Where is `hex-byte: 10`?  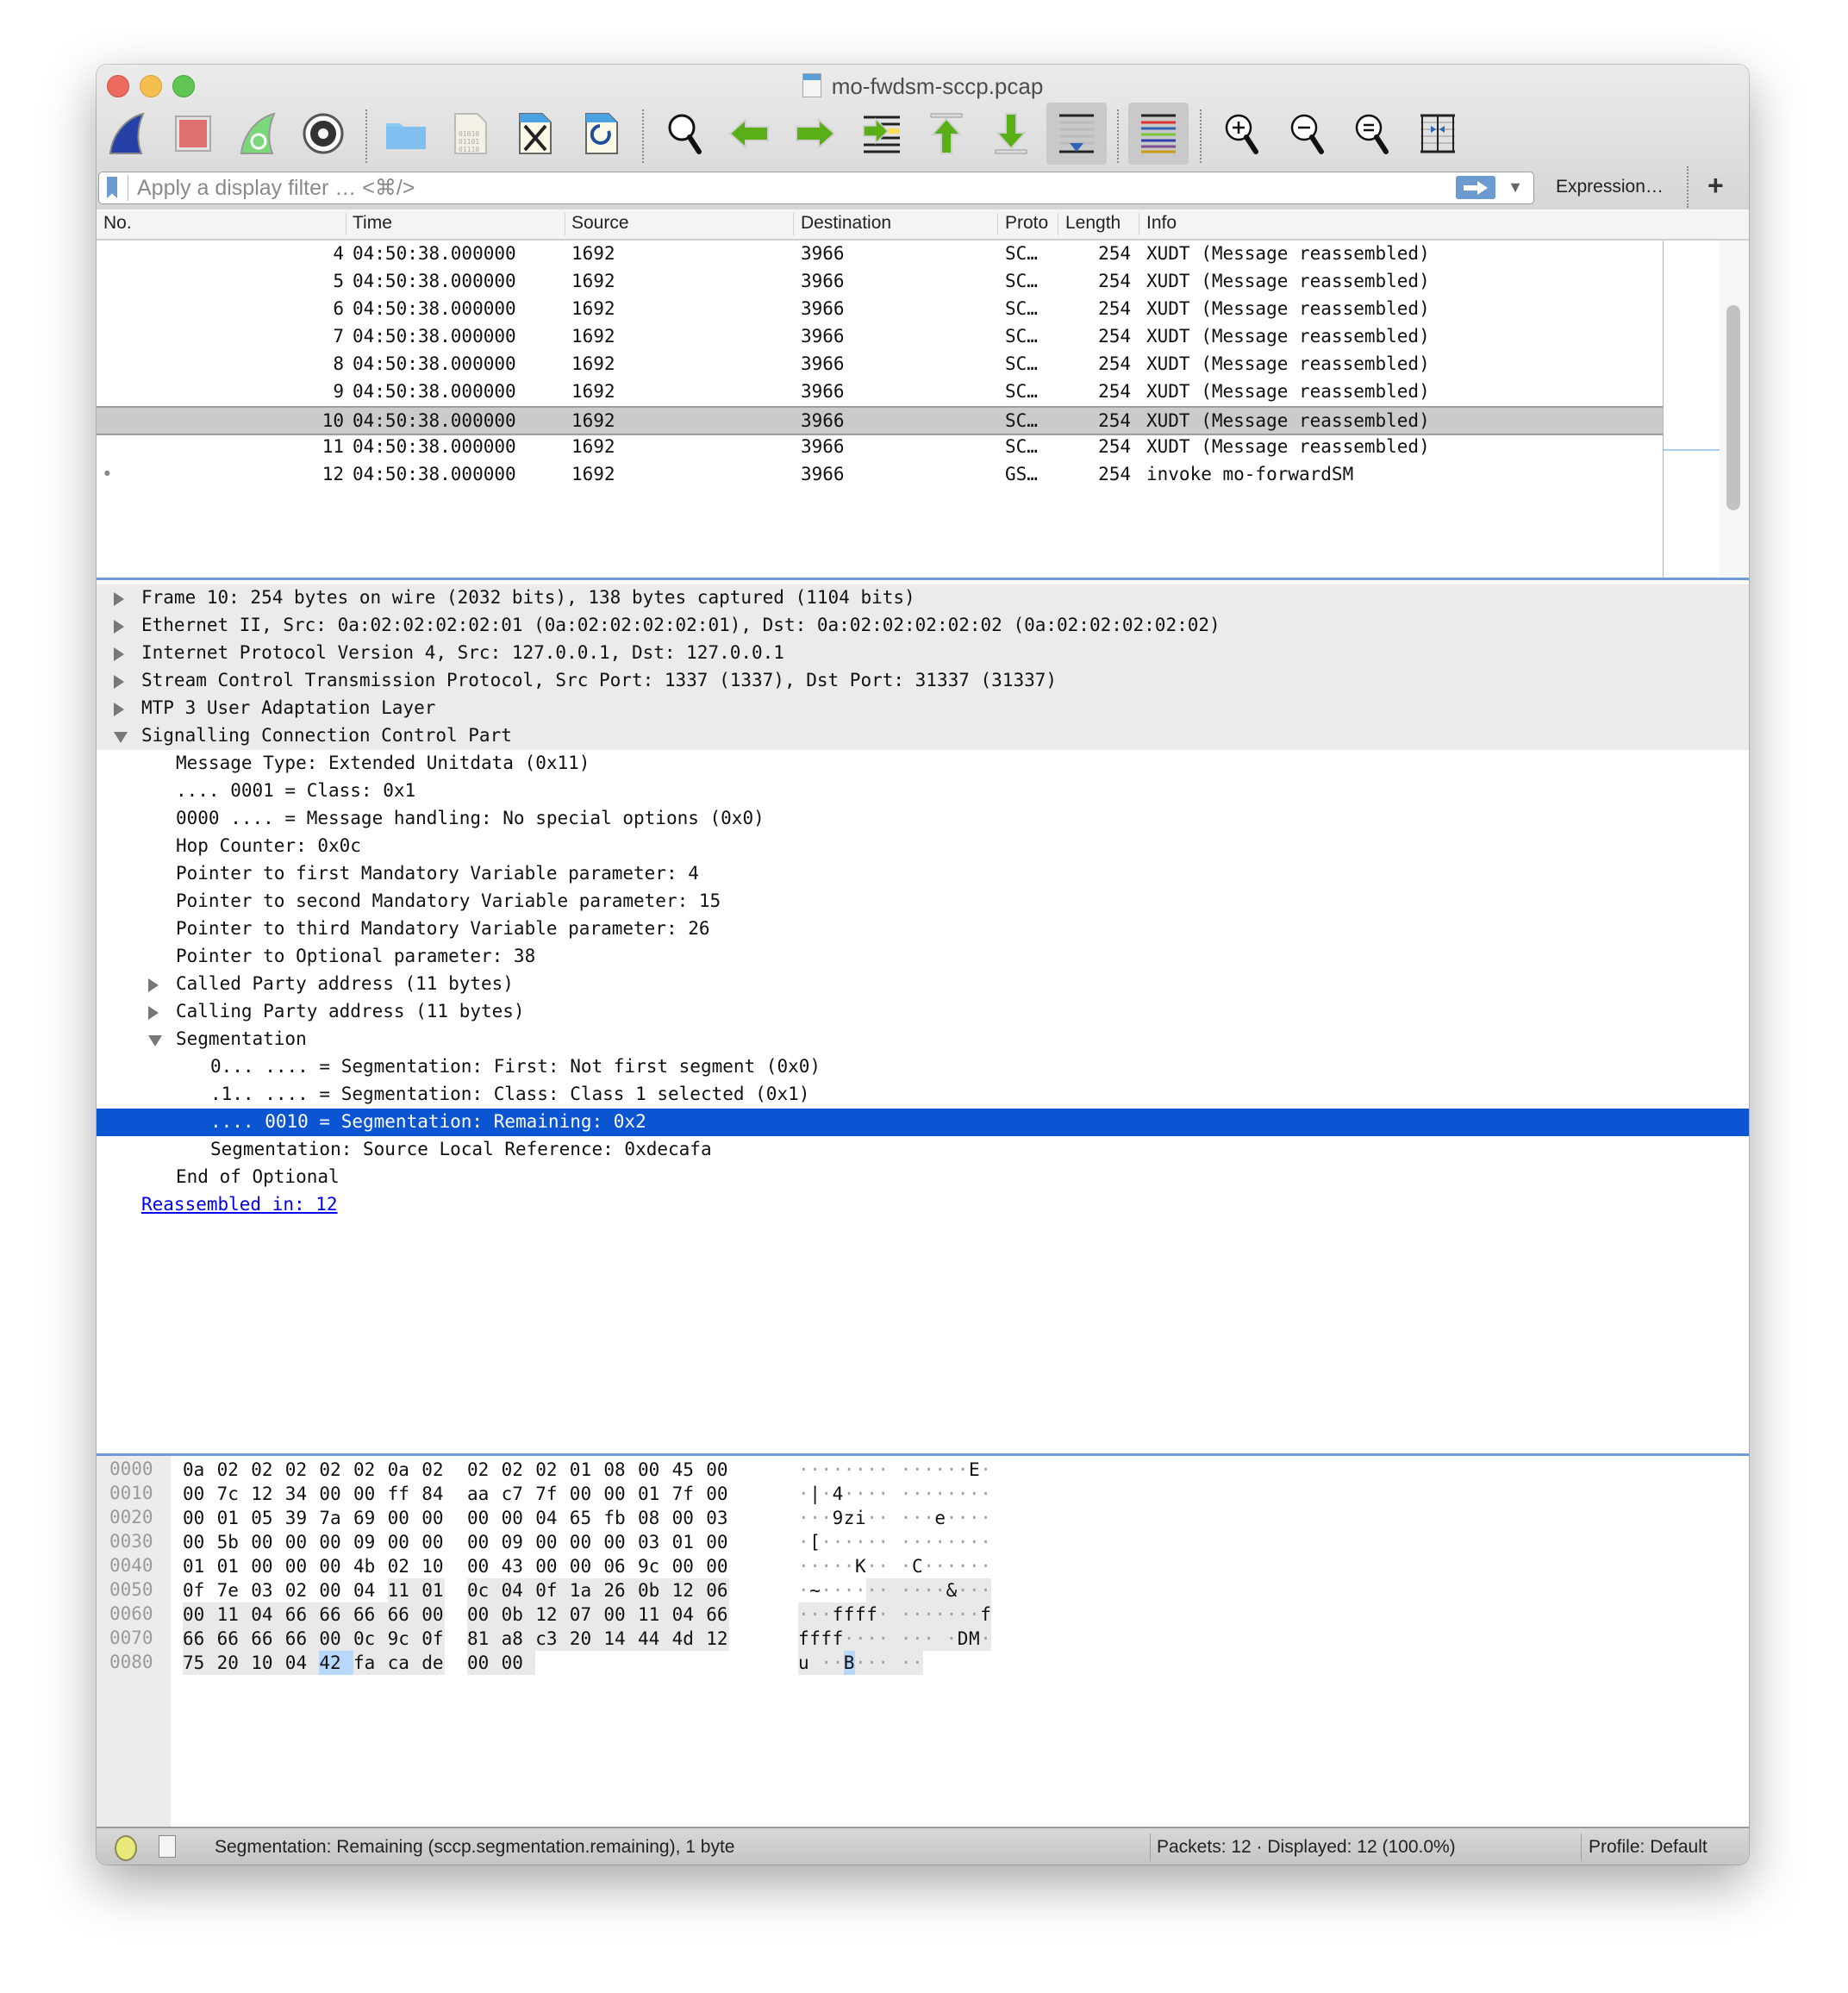 hex-byte: 10 is located at coordinates (268, 1663).